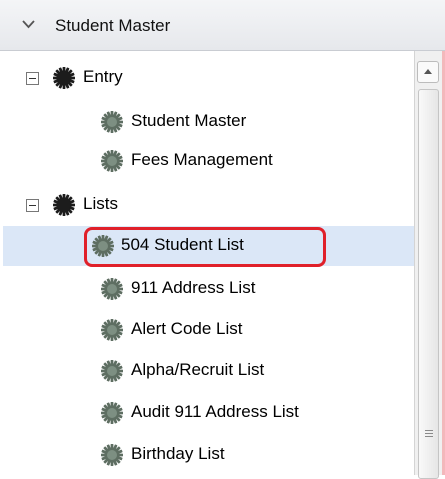 This screenshot has width=445, height=479. I want to click on scroll-up-arrow-icon, so click(428, 72).